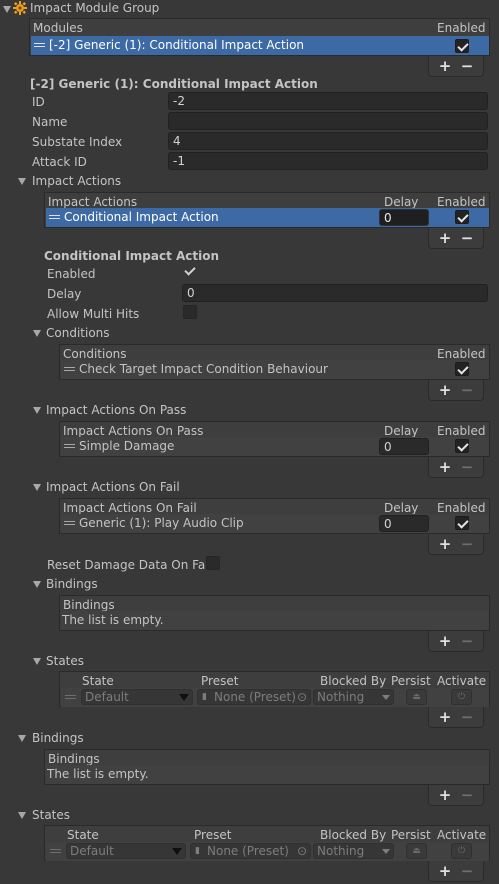 The width and height of the screenshot is (499, 884). I want to click on outer-bindings-list: Bindings The list is empty., so click(267, 767).